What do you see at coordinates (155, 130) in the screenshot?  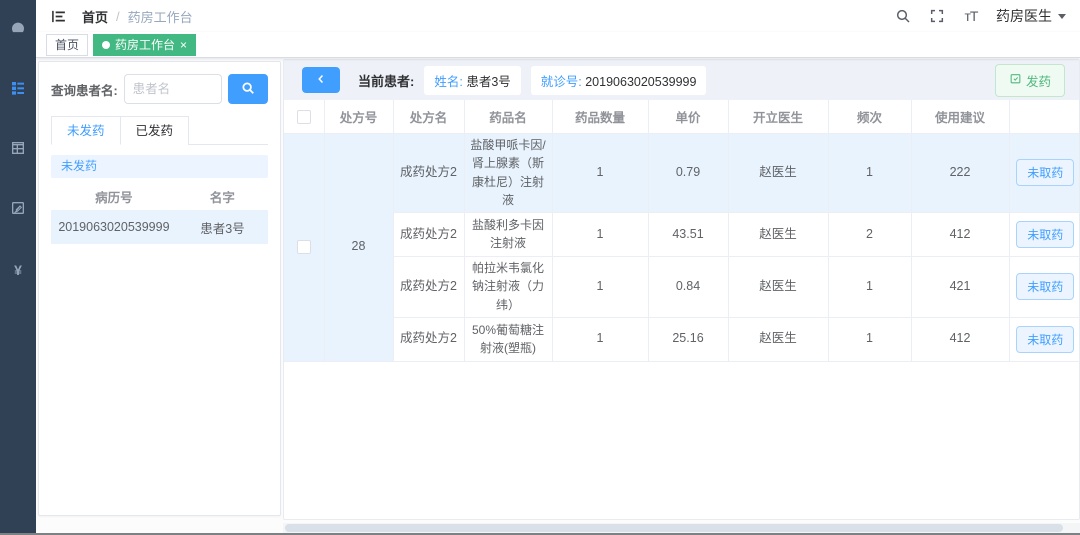 I see `tab-dispensed: 已发药` at bounding box center [155, 130].